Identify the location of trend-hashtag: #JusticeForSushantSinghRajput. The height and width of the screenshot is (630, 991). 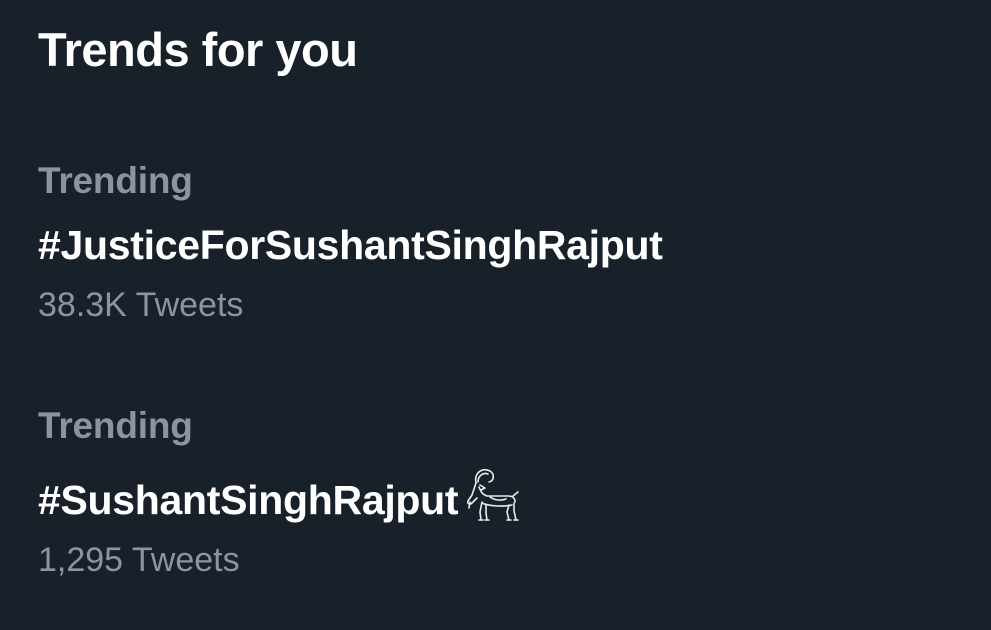
(488, 245).